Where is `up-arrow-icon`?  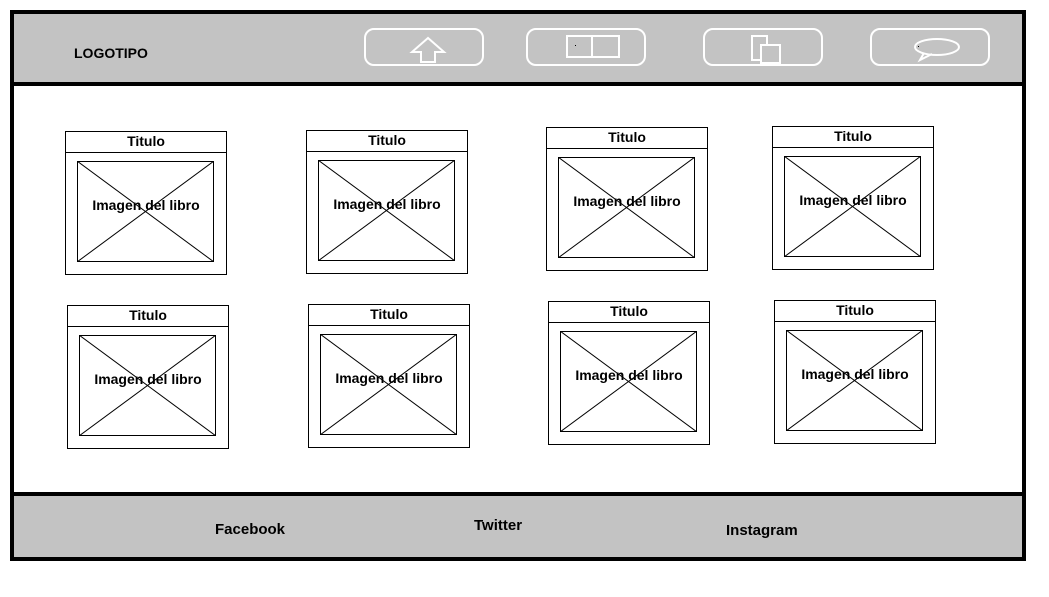
up-arrow-icon is located at coordinates (428, 49).